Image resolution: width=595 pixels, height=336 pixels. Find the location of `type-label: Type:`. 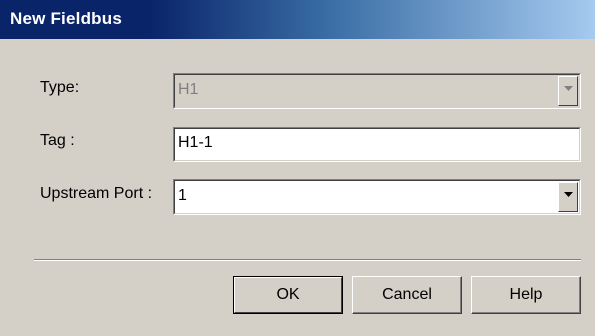

type-label: Type: is located at coordinates (60, 87).